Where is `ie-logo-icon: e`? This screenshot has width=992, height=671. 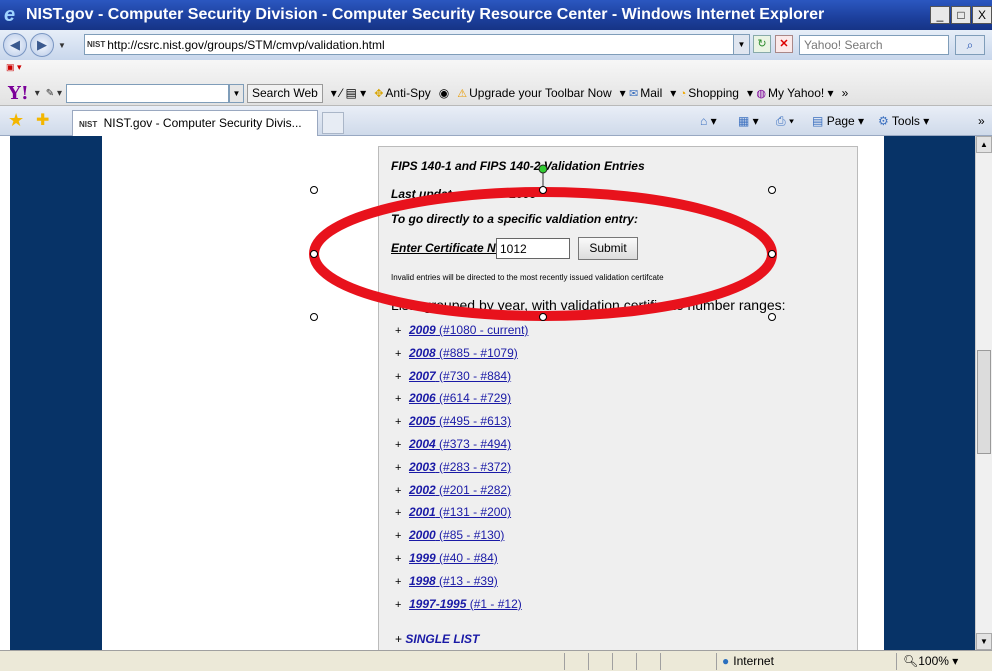 ie-logo-icon: e is located at coordinates (10, 15).